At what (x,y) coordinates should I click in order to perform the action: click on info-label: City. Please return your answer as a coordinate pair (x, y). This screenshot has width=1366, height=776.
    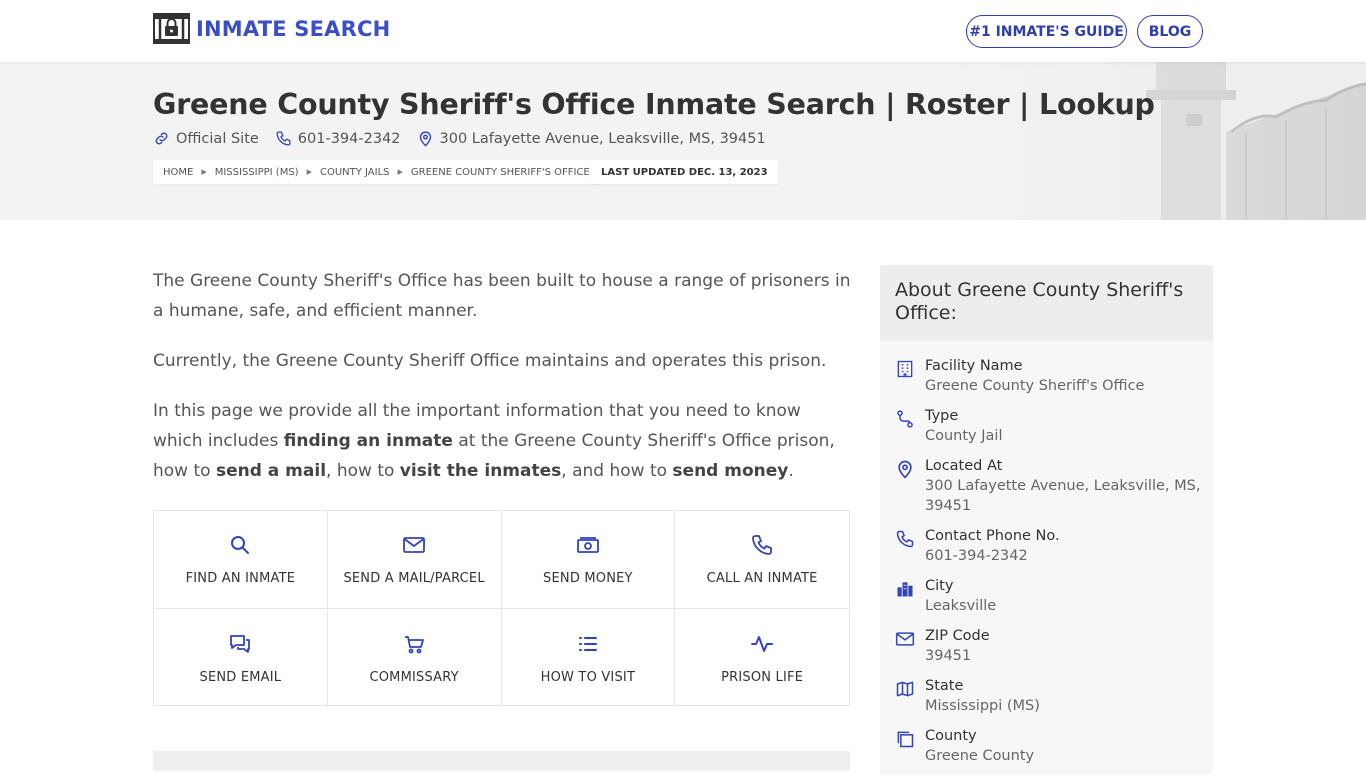
    Looking at the image, I should click on (939, 586).